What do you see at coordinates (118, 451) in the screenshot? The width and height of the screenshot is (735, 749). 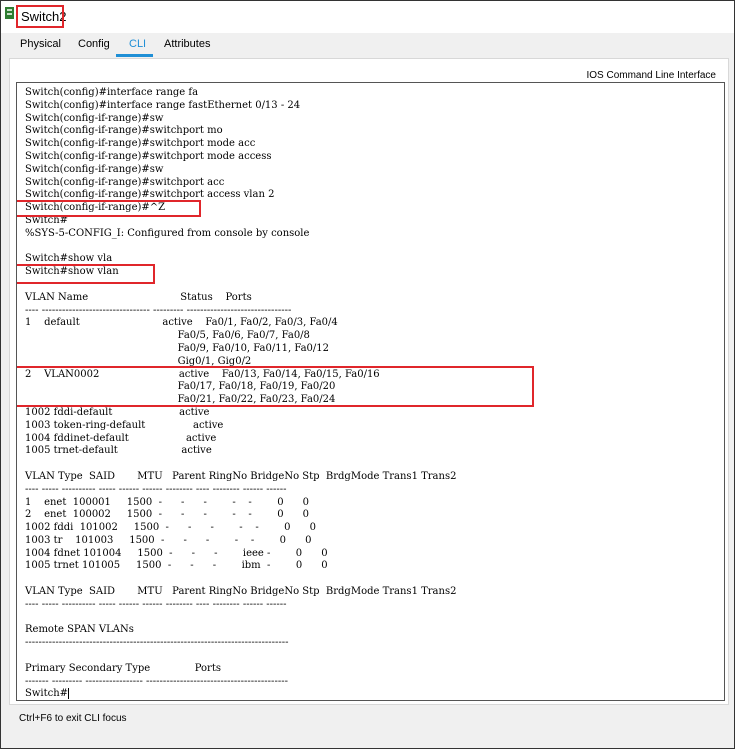 I see `terminal-line: 1005 trnet-default active` at bounding box center [118, 451].